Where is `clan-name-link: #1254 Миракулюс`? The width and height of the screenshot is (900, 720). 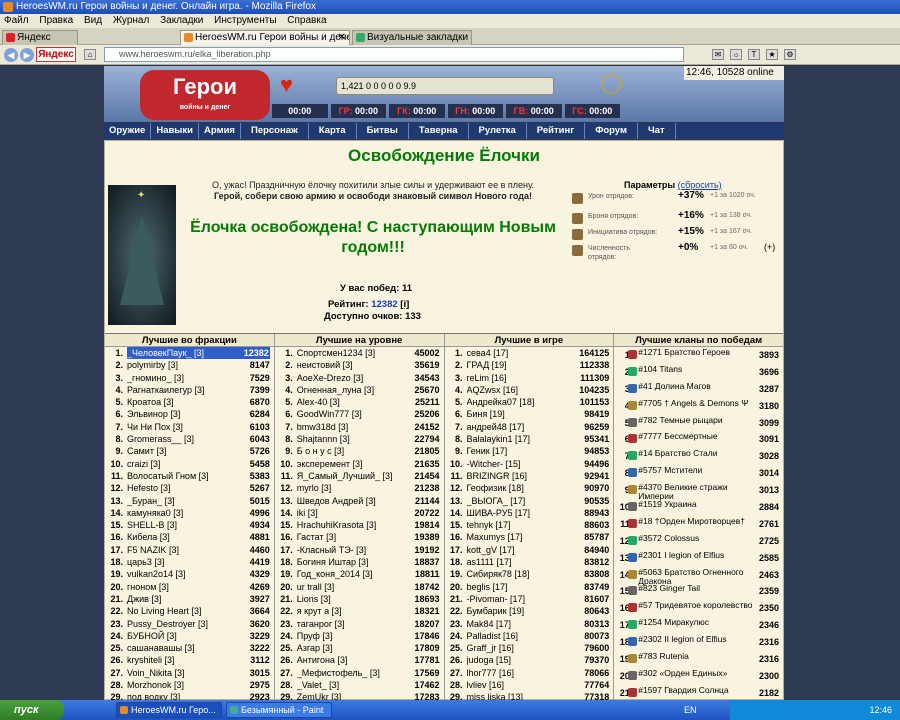
clan-name-link: #1254 Миракулюс is located at coordinates (698, 622).